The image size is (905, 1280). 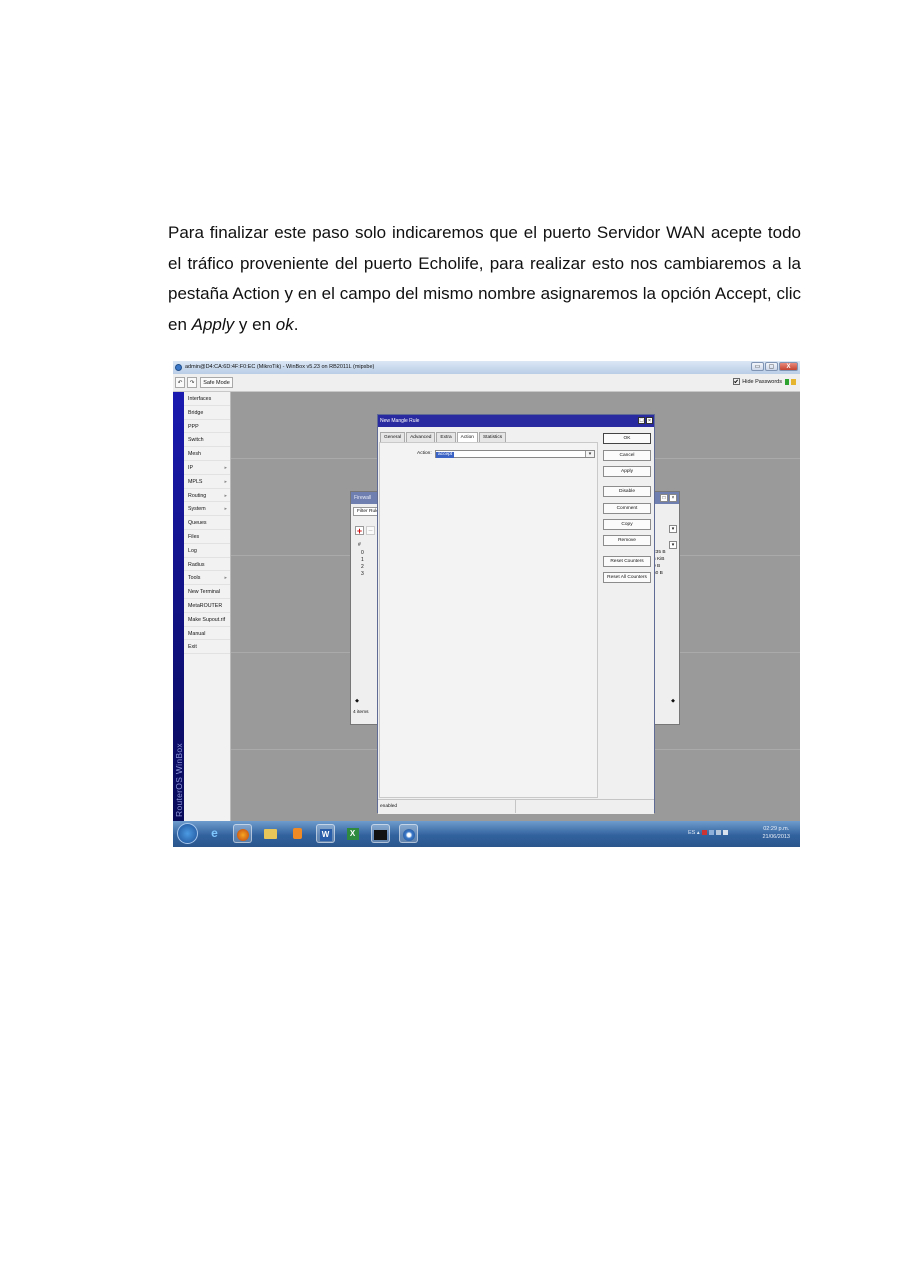 What do you see at coordinates (207, 592) in the screenshot?
I see `menu-item-new-terminal: New Terminal` at bounding box center [207, 592].